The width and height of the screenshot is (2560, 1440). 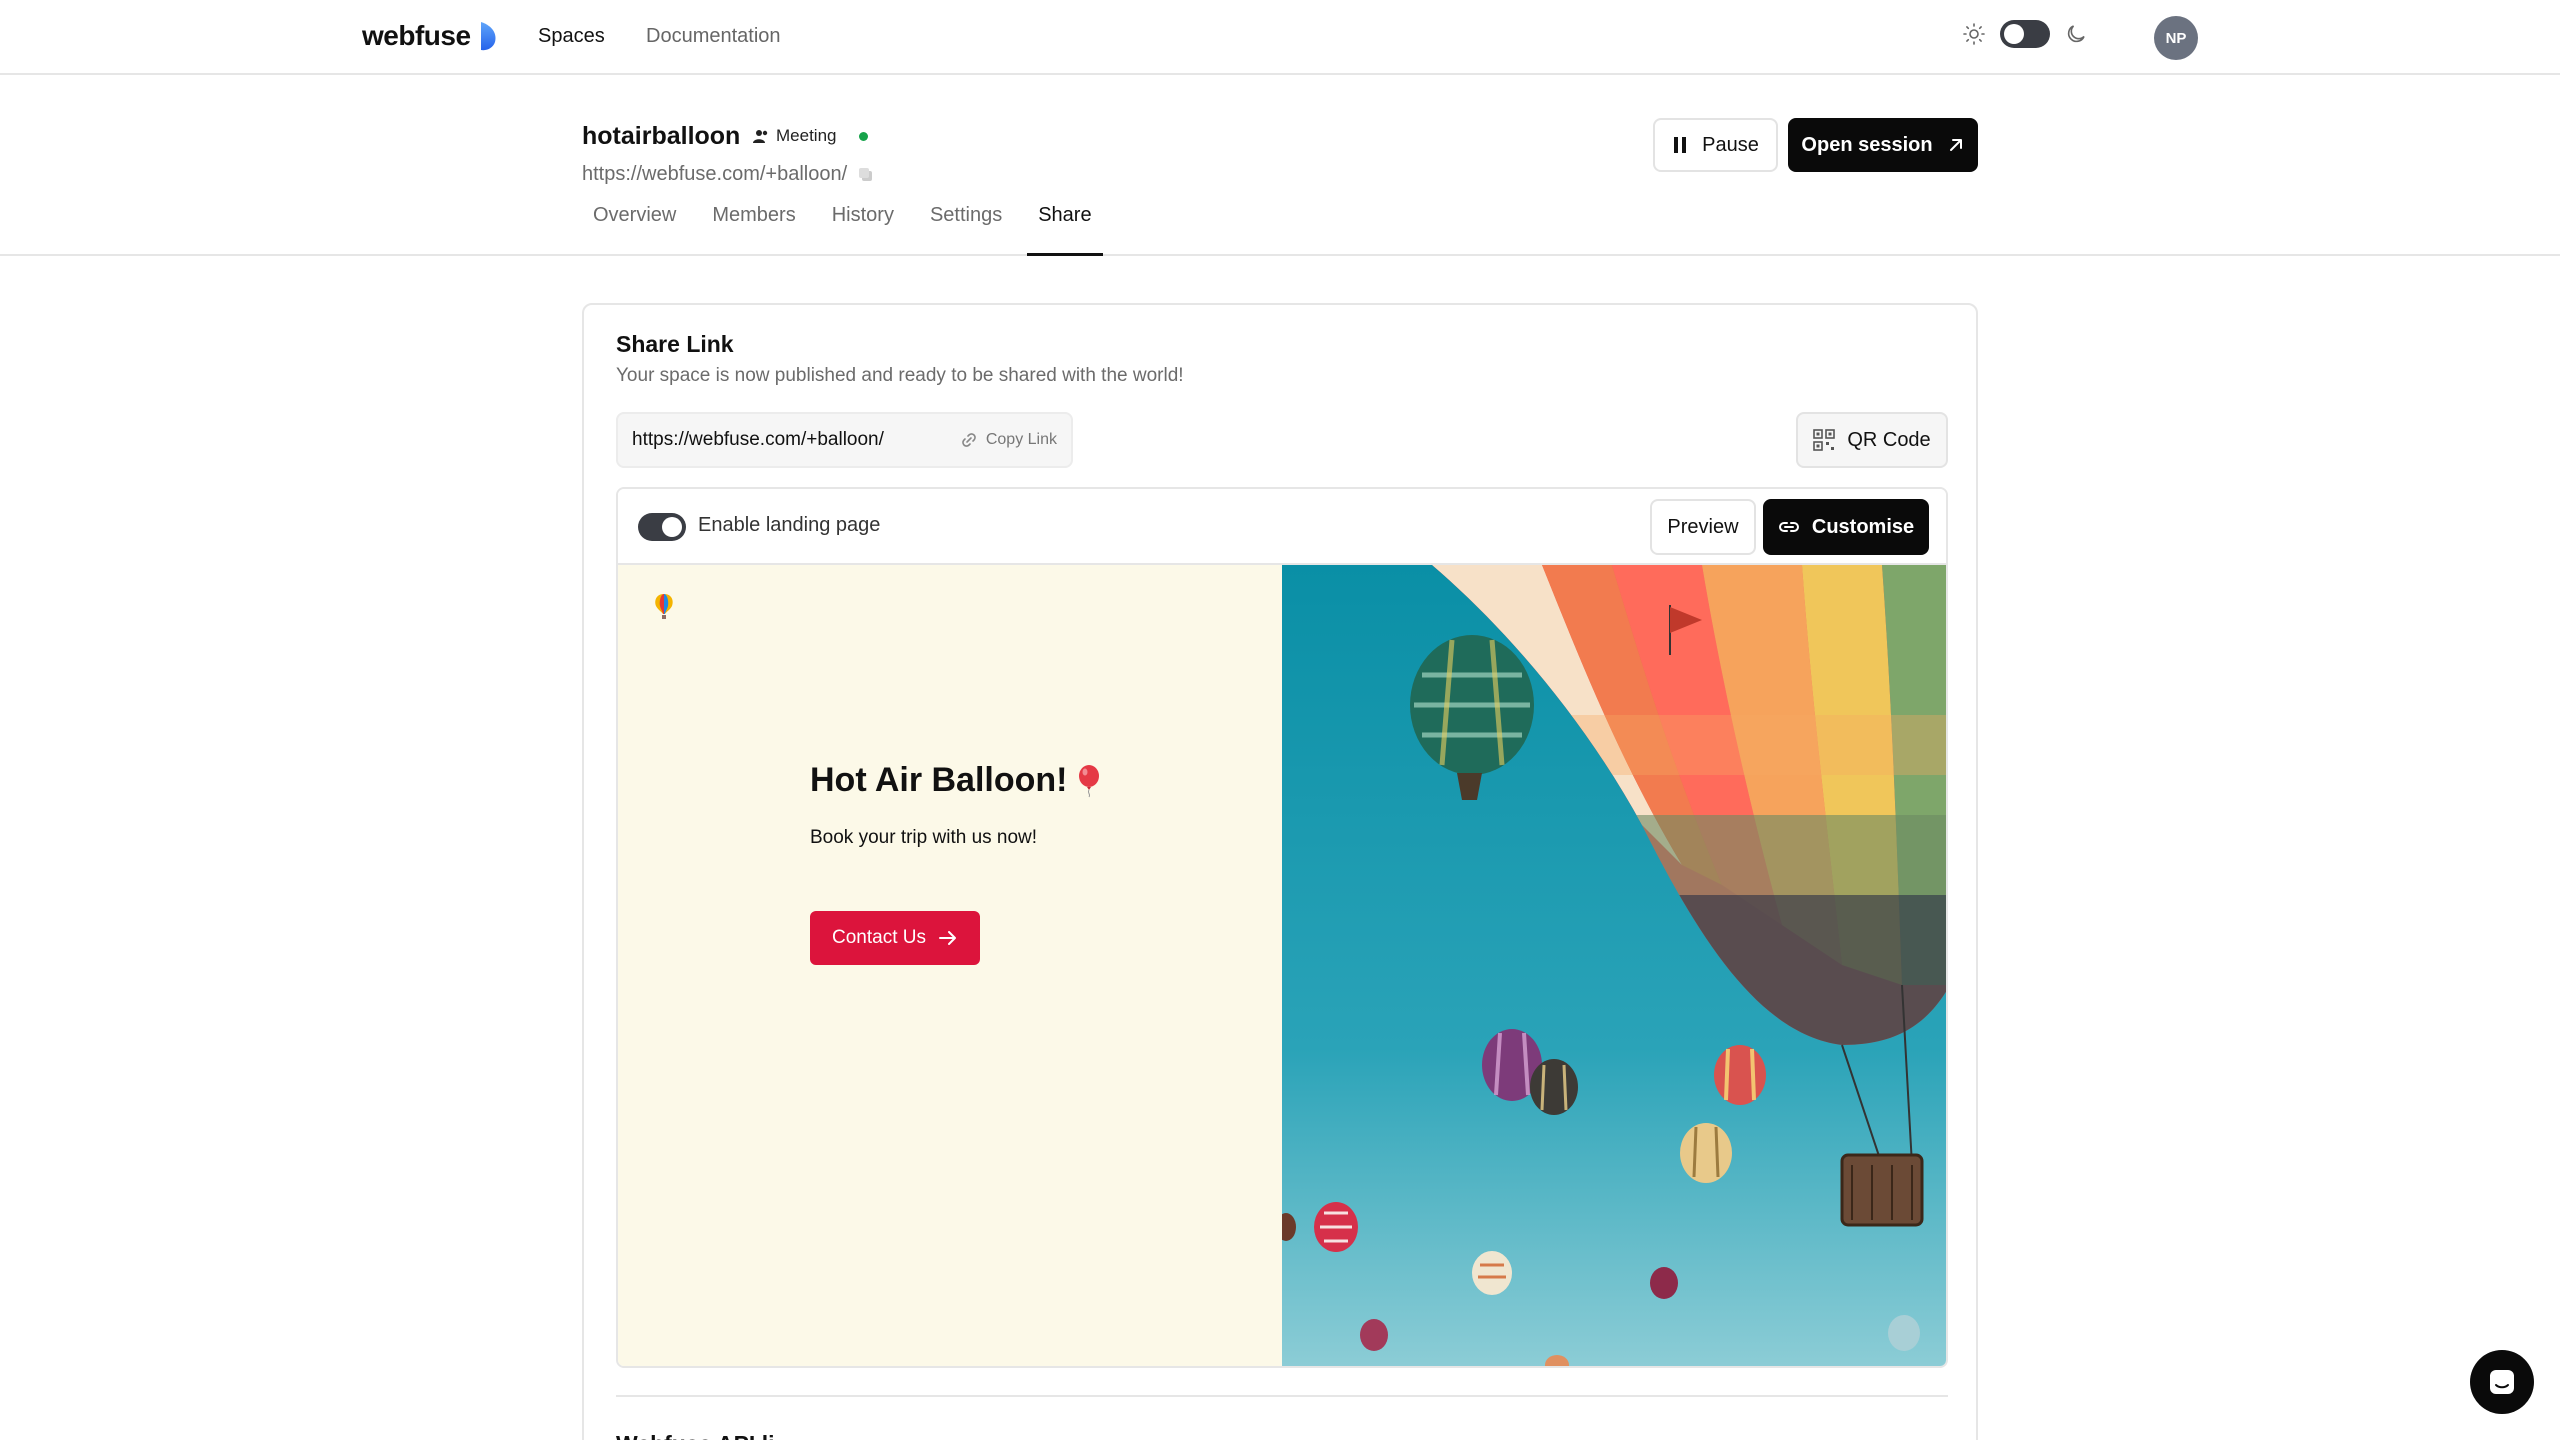 I want to click on space-type-label: Meeting, so click(x=806, y=135).